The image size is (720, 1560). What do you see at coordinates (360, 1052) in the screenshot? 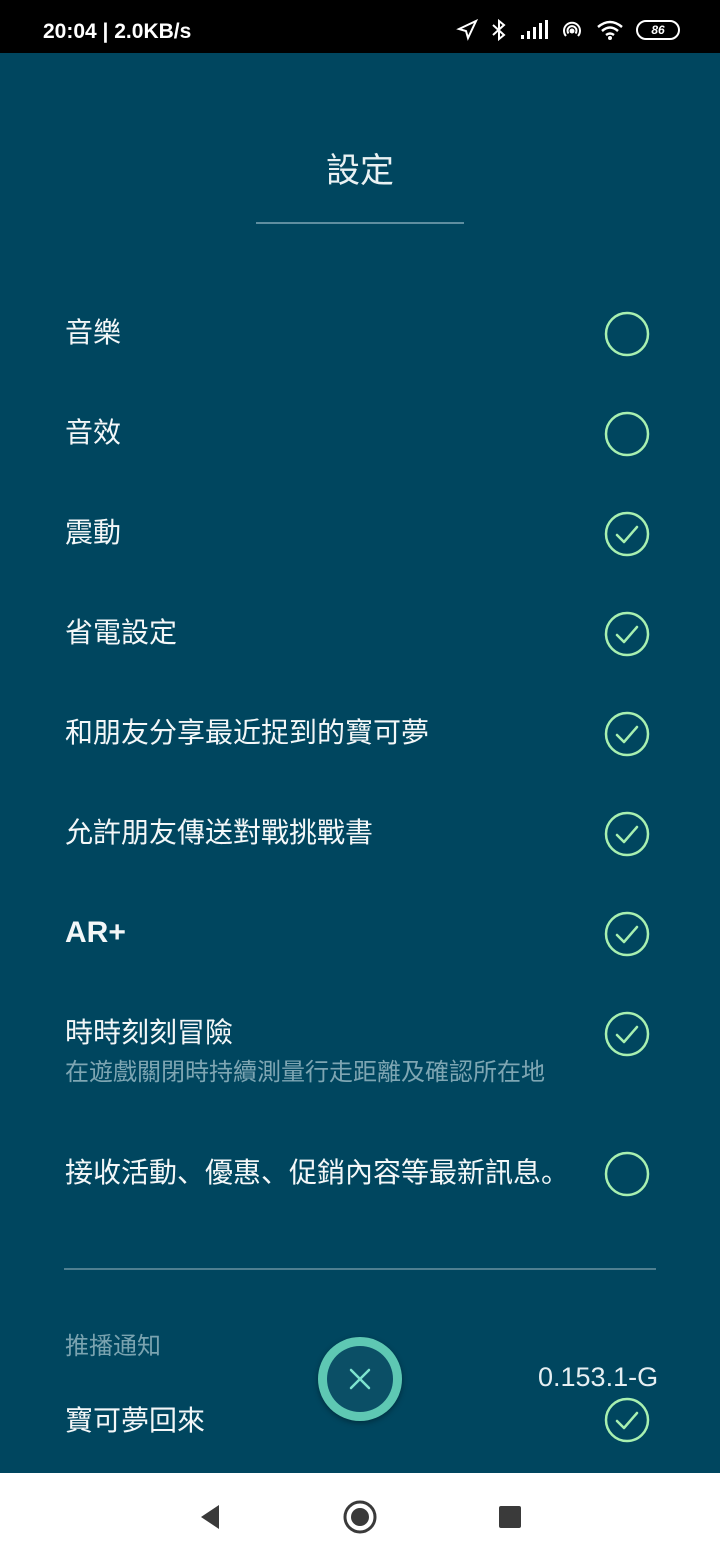
I see `setting-row: 時時刻刻冒險在遊戲關閉時持續測量行走距離及確認所在地` at bounding box center [360, 1052].